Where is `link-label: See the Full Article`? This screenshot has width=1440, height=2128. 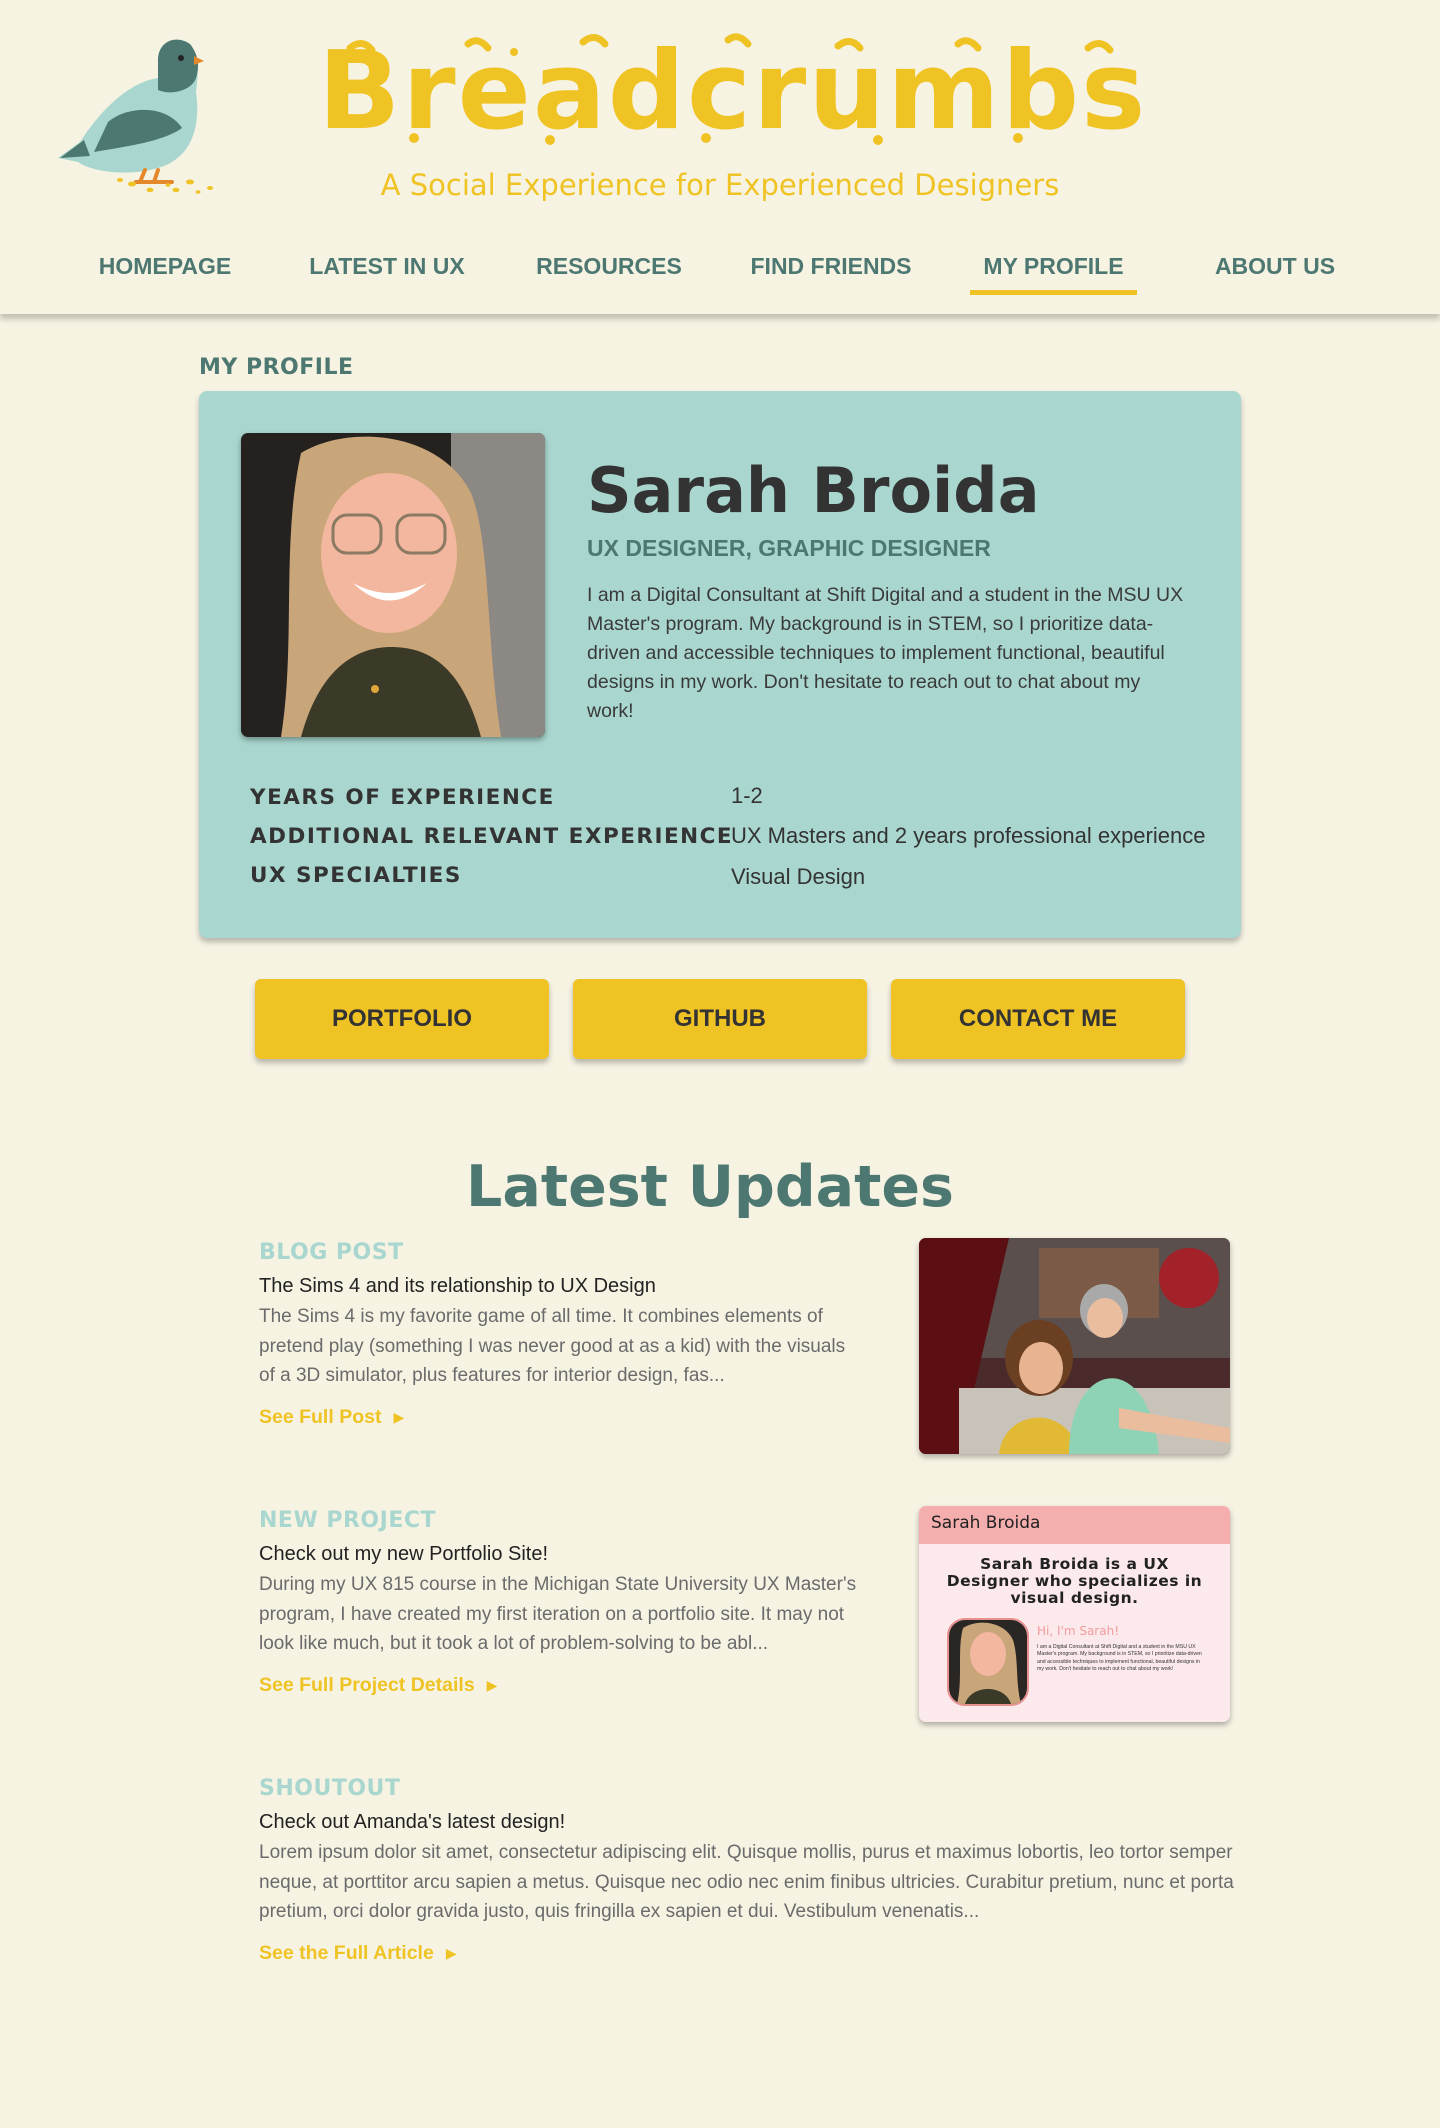 link-label: See the Full Article is located at coordinates (346, 1953).